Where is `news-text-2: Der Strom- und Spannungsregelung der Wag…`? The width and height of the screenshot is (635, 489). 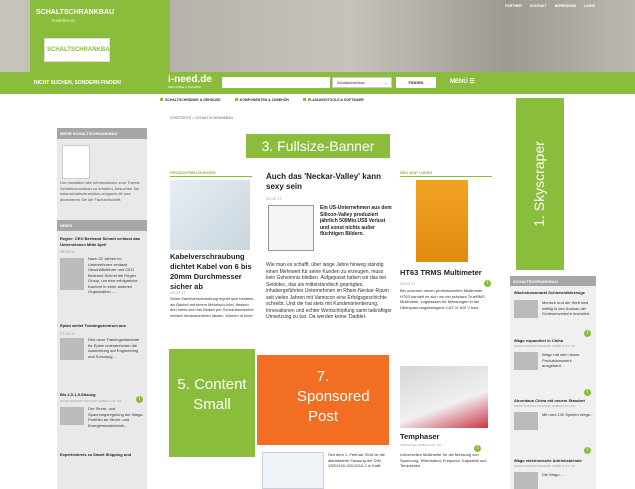
news-text-2: Der Strom- und Spannungsregelung der Wag… is located at coordinates (116, 417).